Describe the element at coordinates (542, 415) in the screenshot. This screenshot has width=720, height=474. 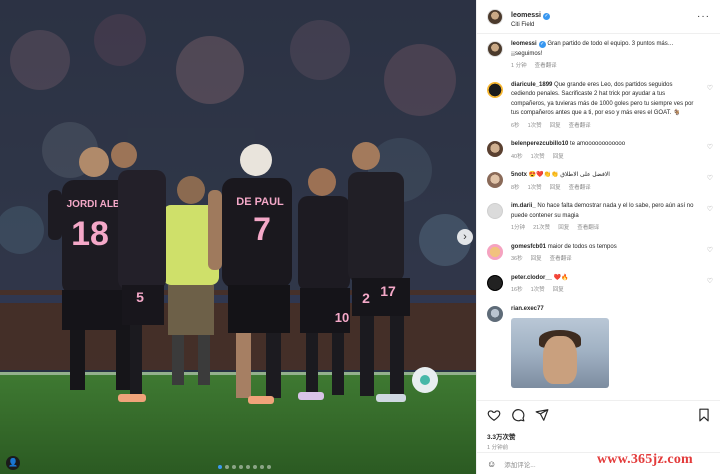
I see `share-icon` at that location.